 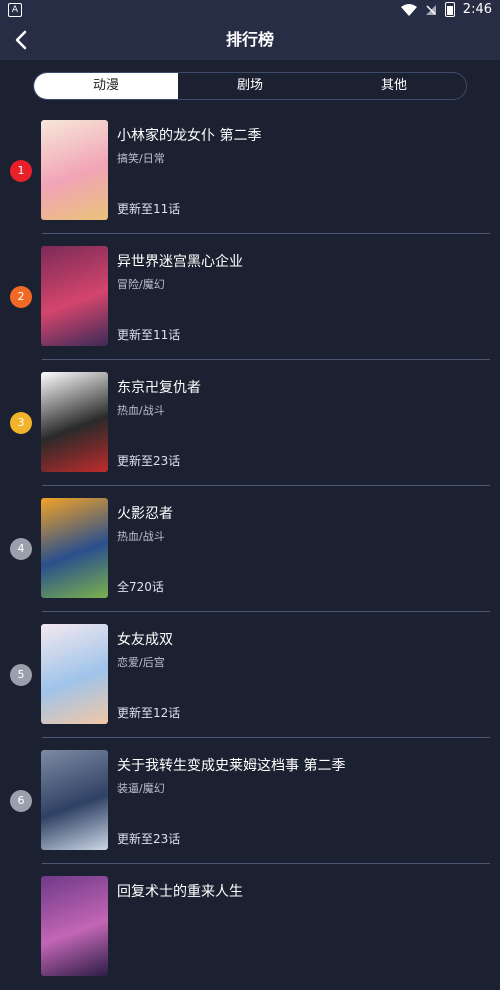 I want to click on ranking-item: 5 女友成双 恋爱/后宫 更新至12话, so click(x=250, y=675).